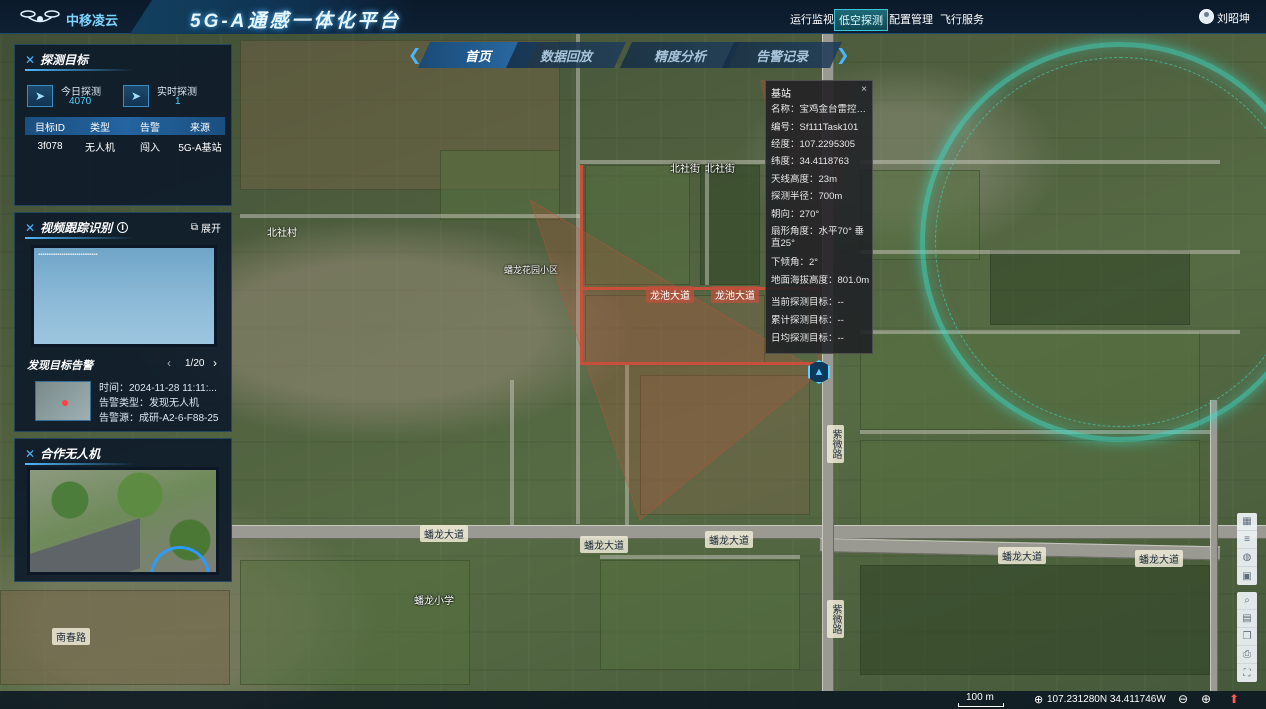 This screenshot has width=1266, height=709. What do you see at coordinates (1234, 699) in the screenshot?
I see `compass-icon: ⬆` at bounding box center [1234, 699].